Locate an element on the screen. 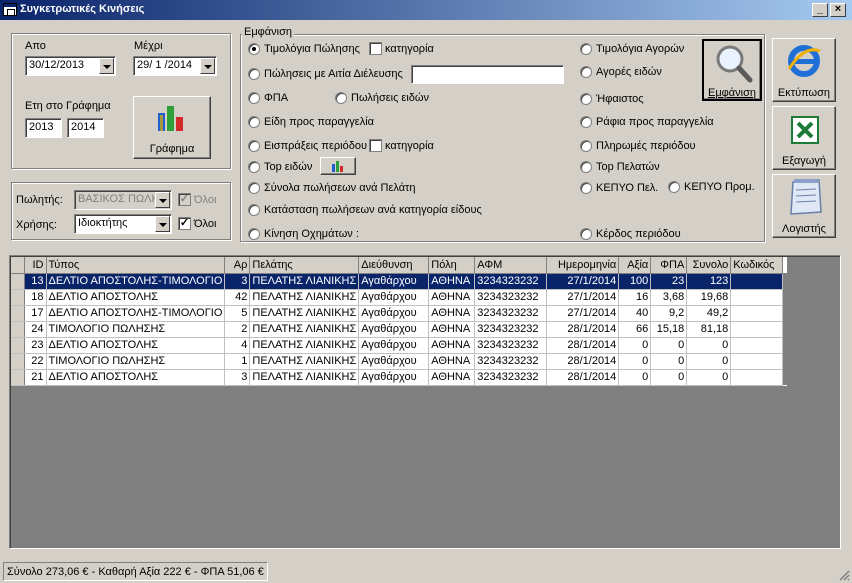  radio-top-items is located at coordinates (254, 167).